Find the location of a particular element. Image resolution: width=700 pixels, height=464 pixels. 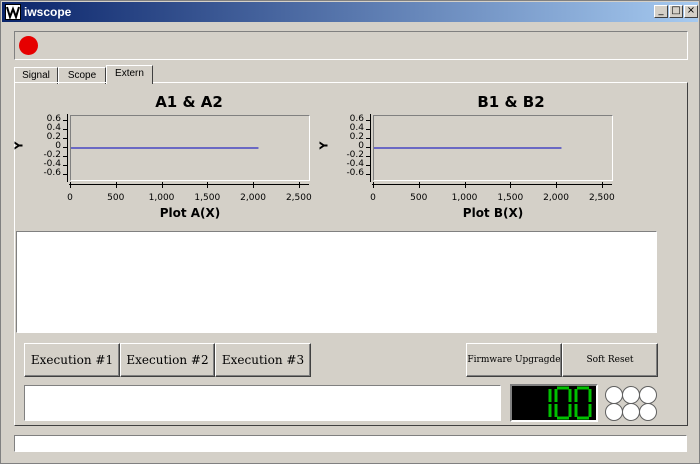

plot-b-svg is located at coordinates (468, 148).